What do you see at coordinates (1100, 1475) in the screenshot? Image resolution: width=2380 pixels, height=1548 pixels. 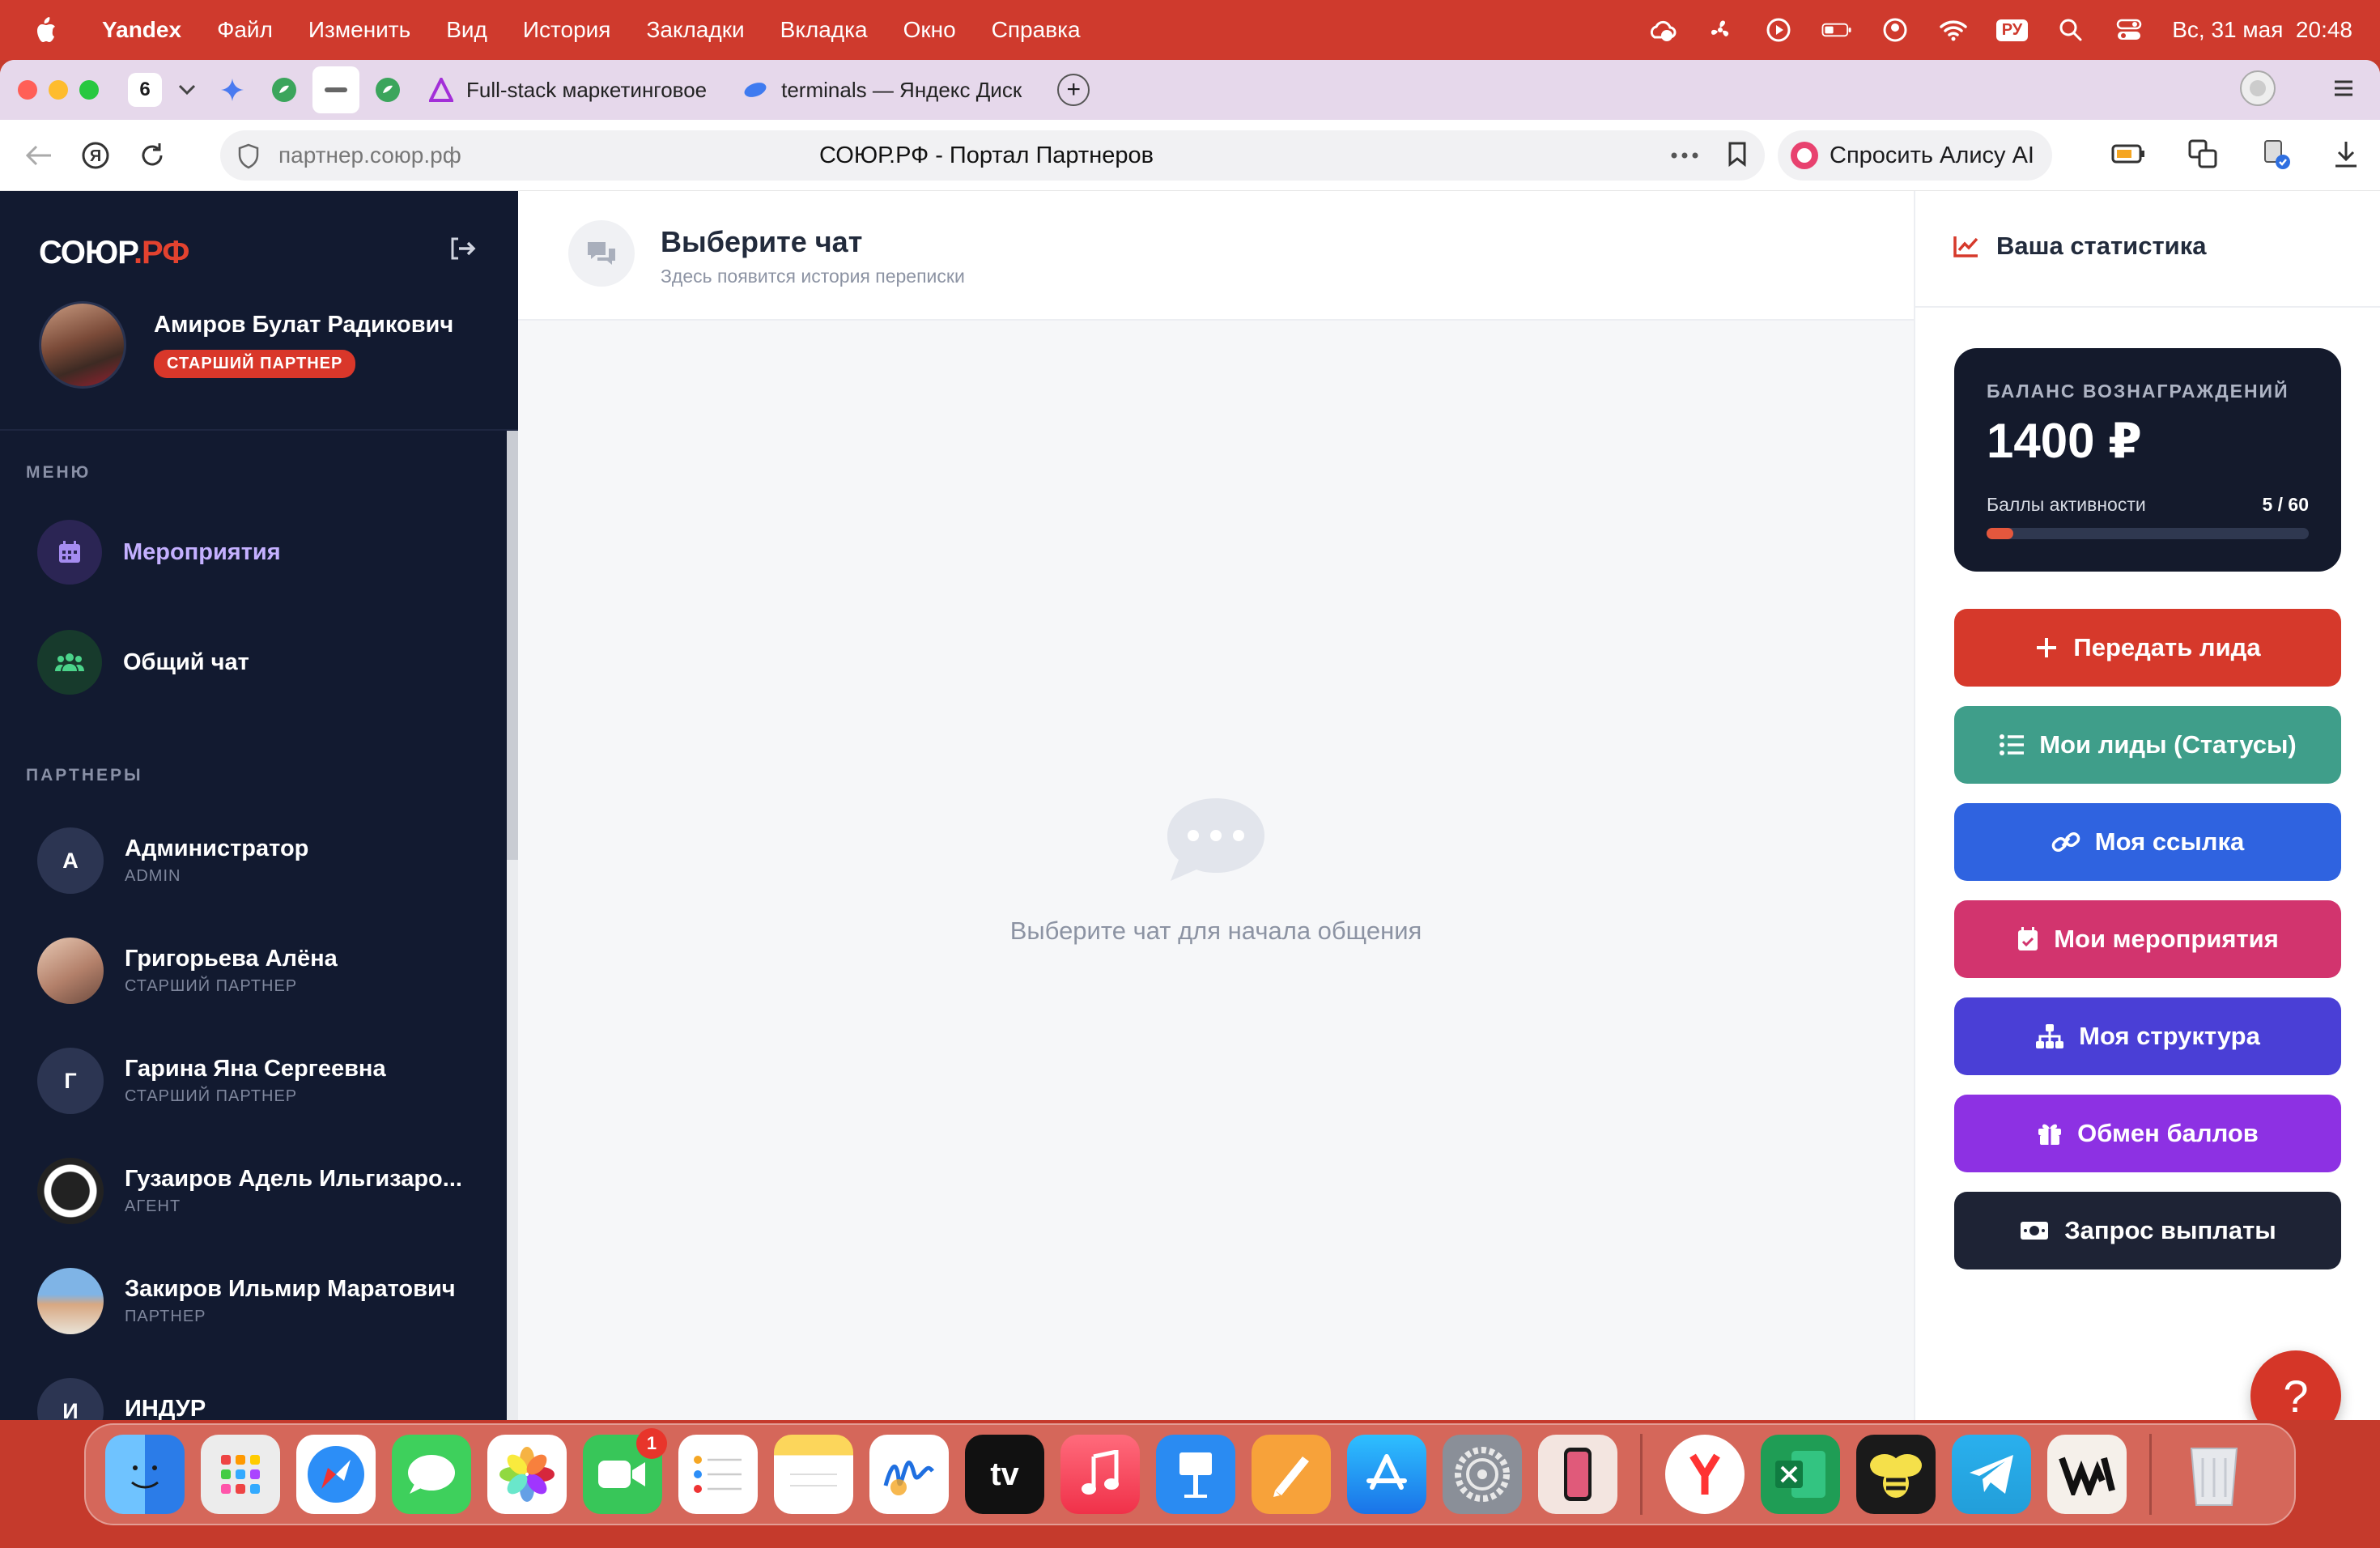 I see `music-icon` at bounding box center [1100, 1475].